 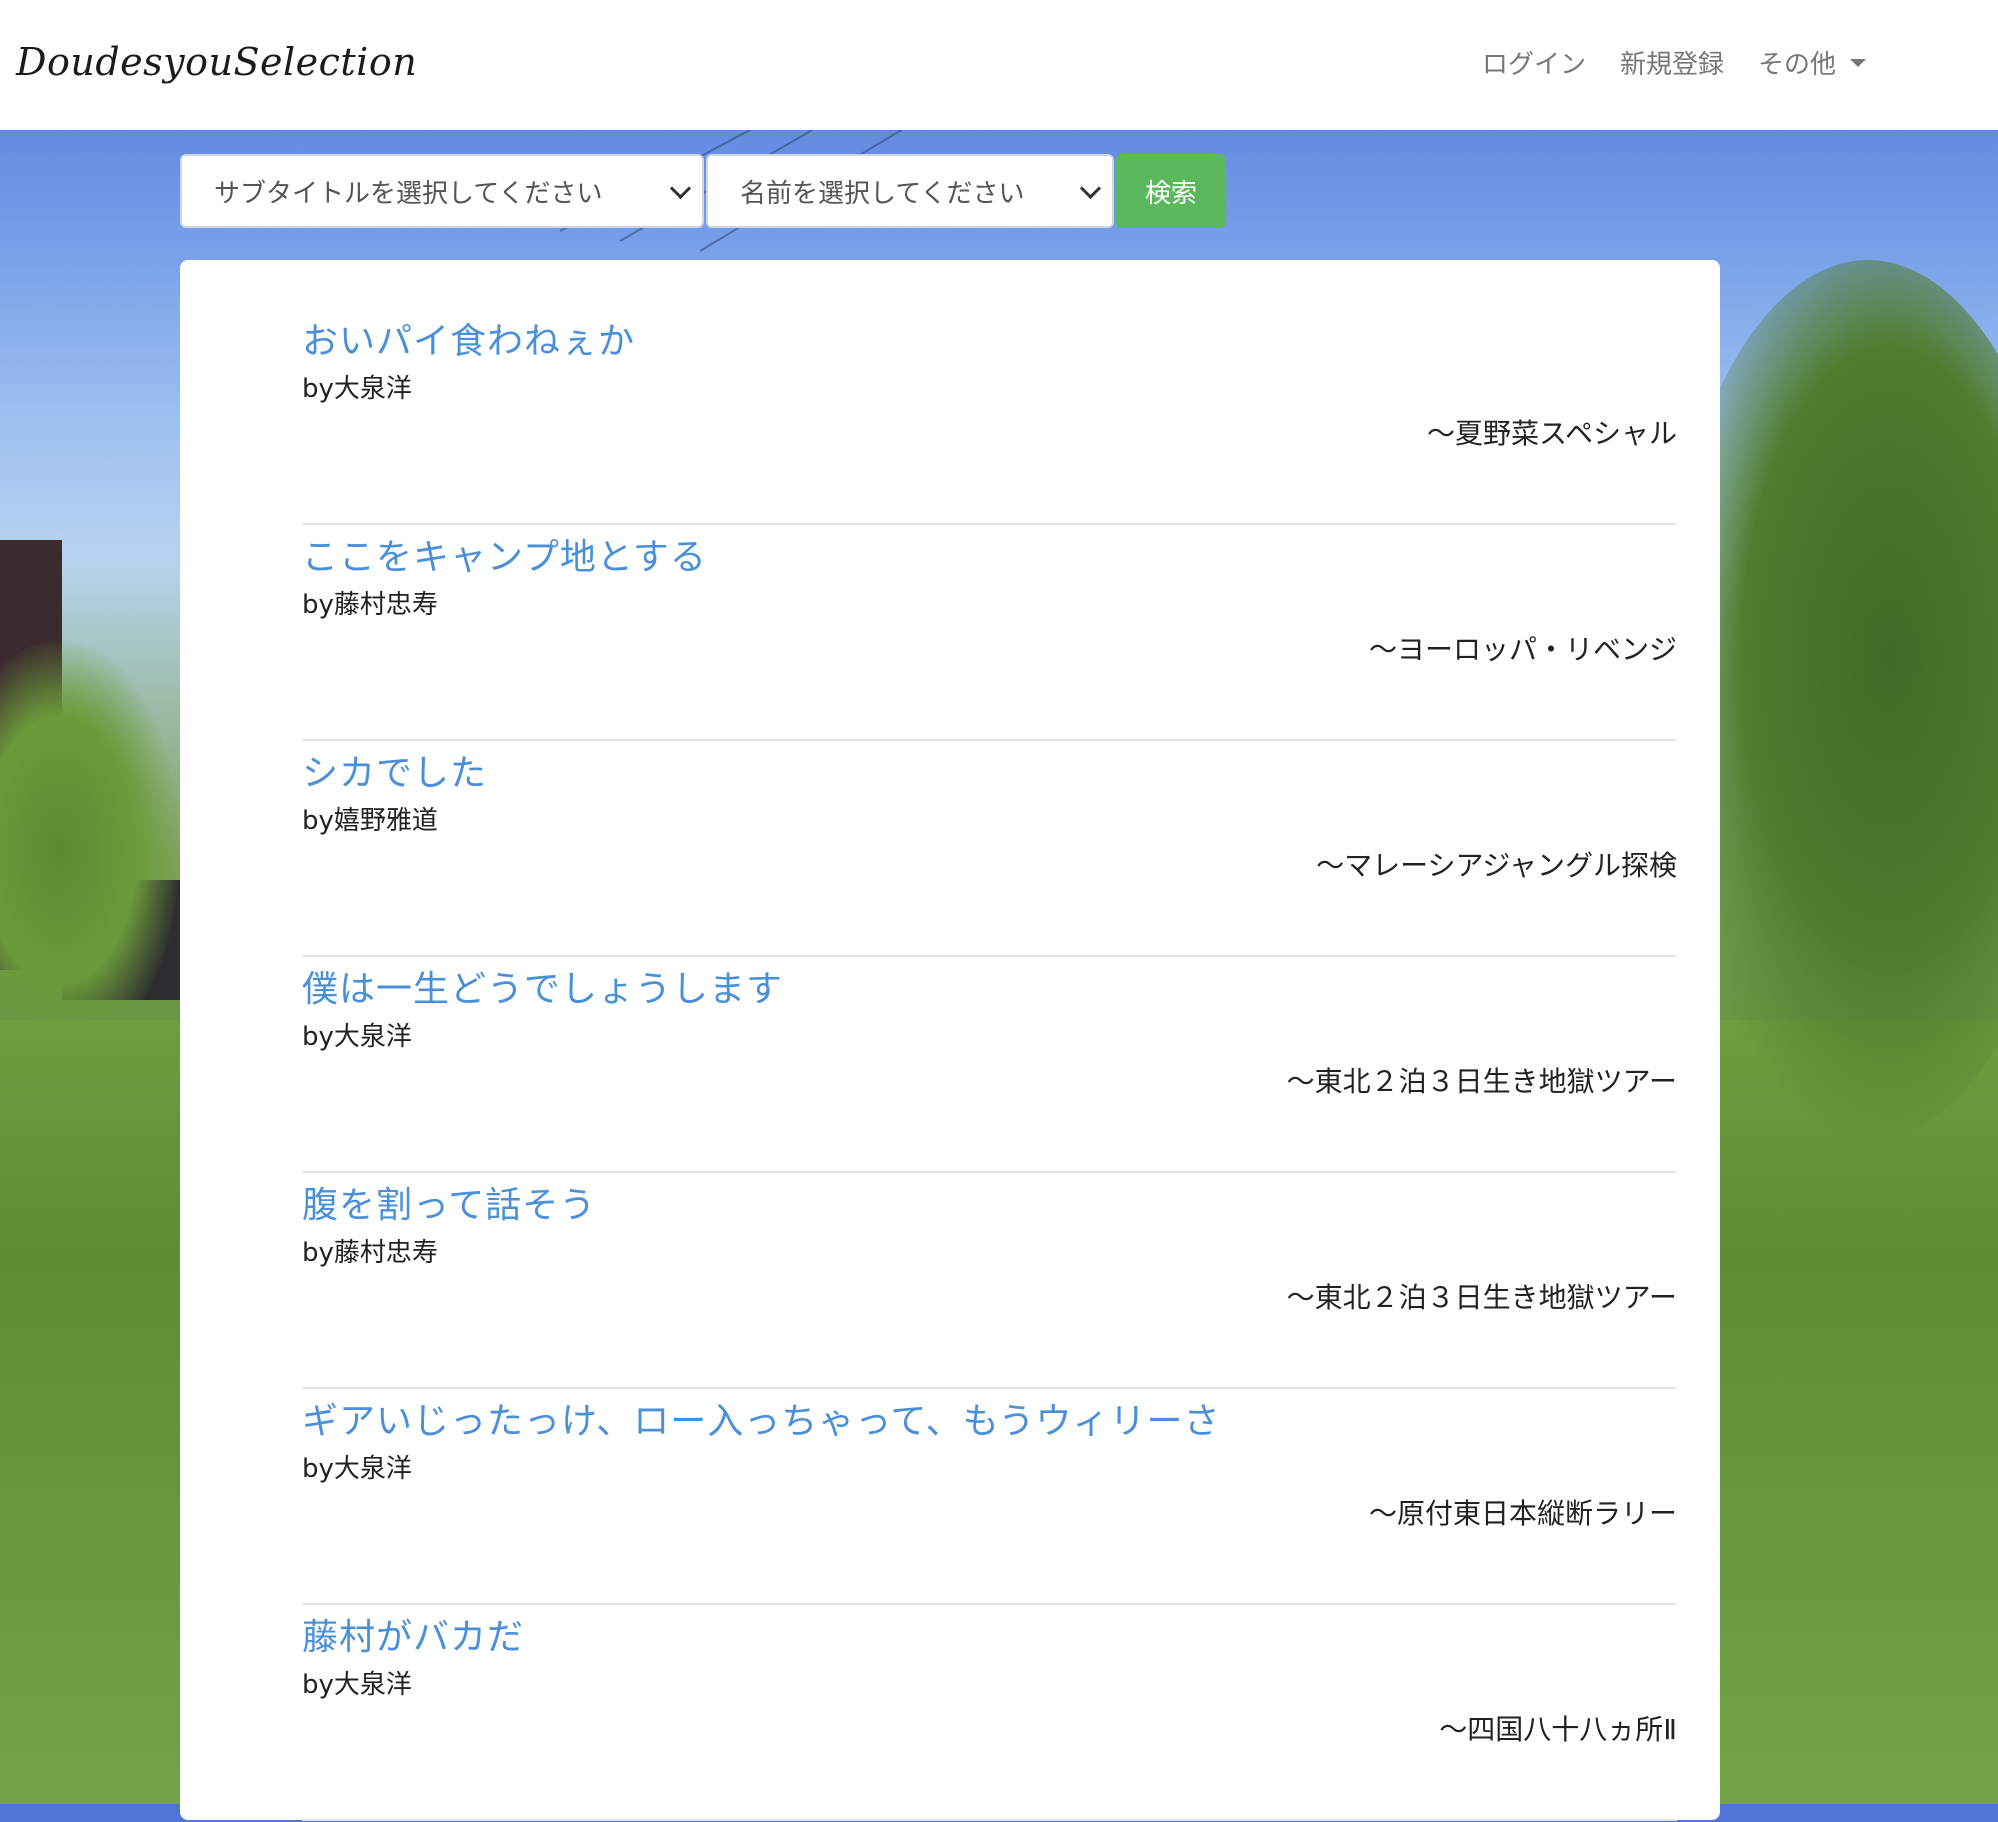 I want to click on name-select: 名前を選択してください, so click(x=910, y=191).